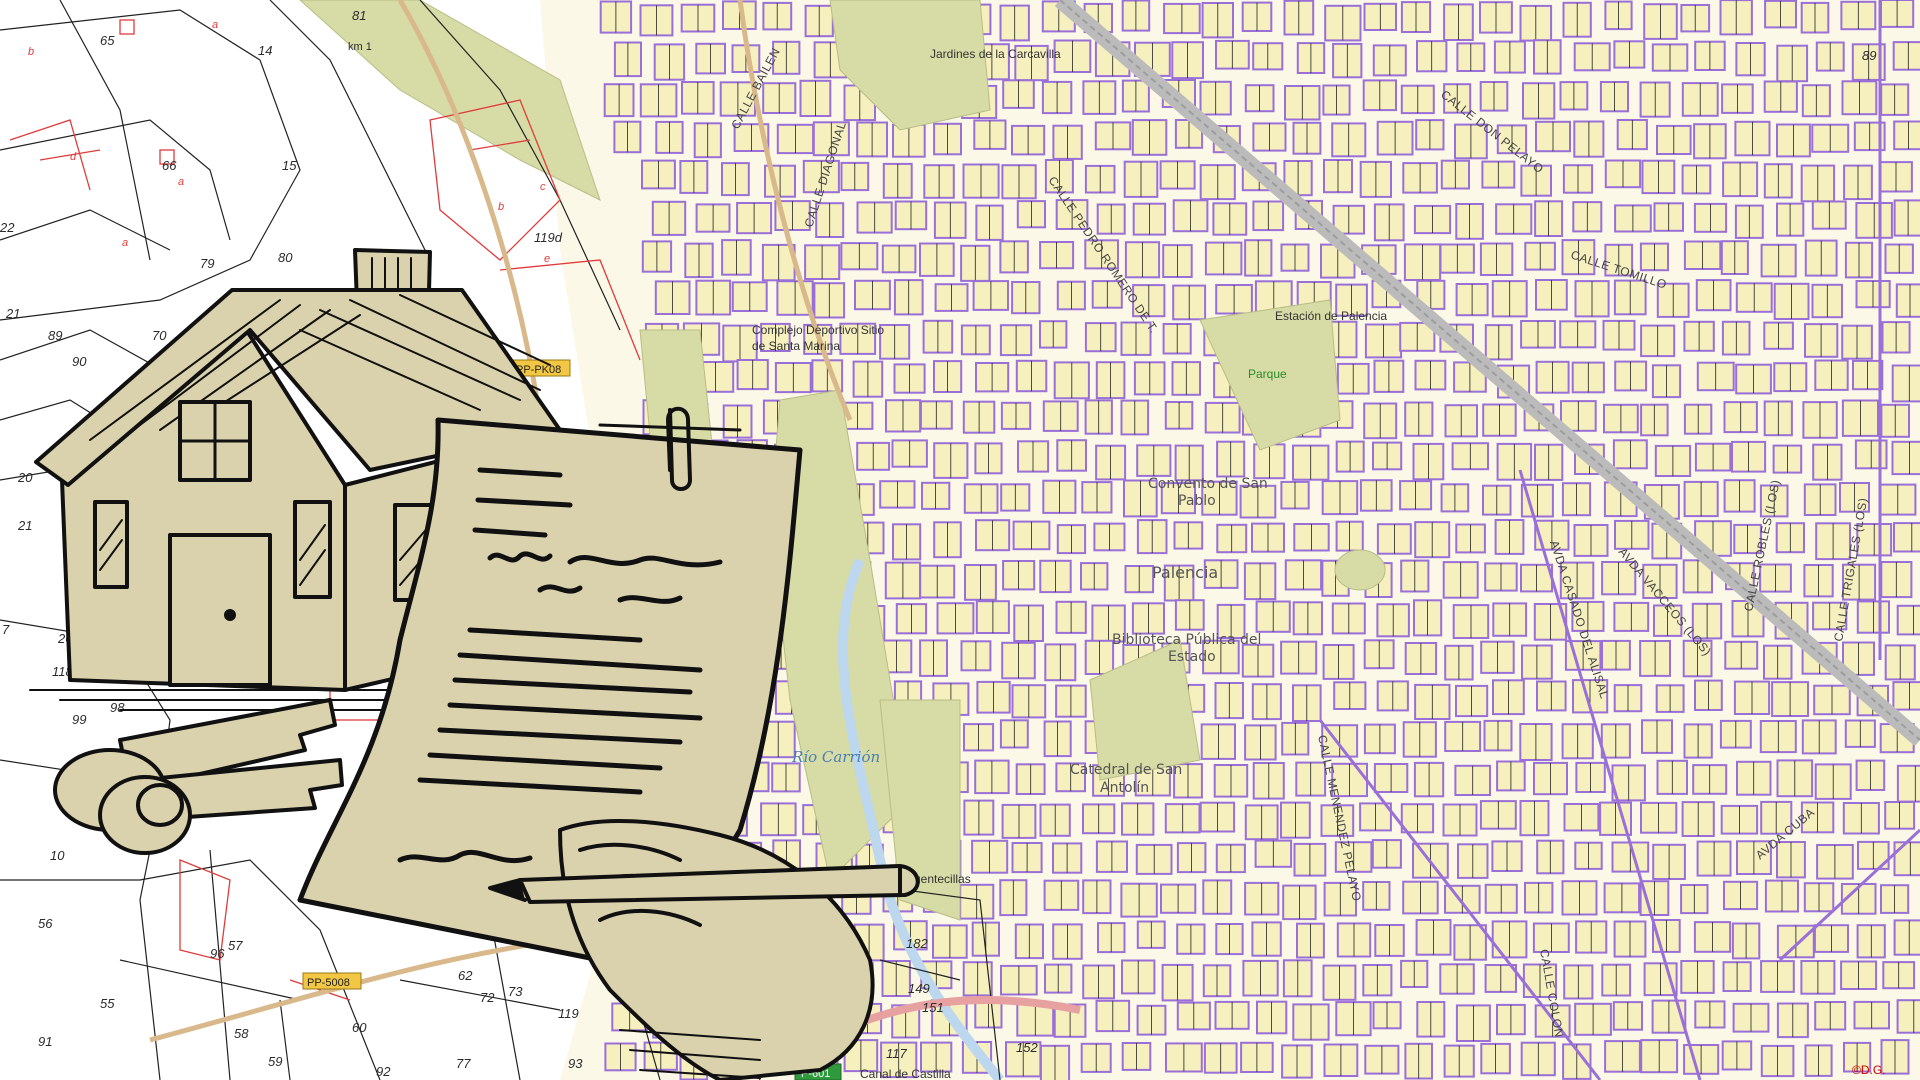 The width and height of the screenshot is (1920, 1080). What do you see at coordinates (241, 1033) in the screenshot?
I see `parcel-number: 58` at bounding box center [241, 1033].